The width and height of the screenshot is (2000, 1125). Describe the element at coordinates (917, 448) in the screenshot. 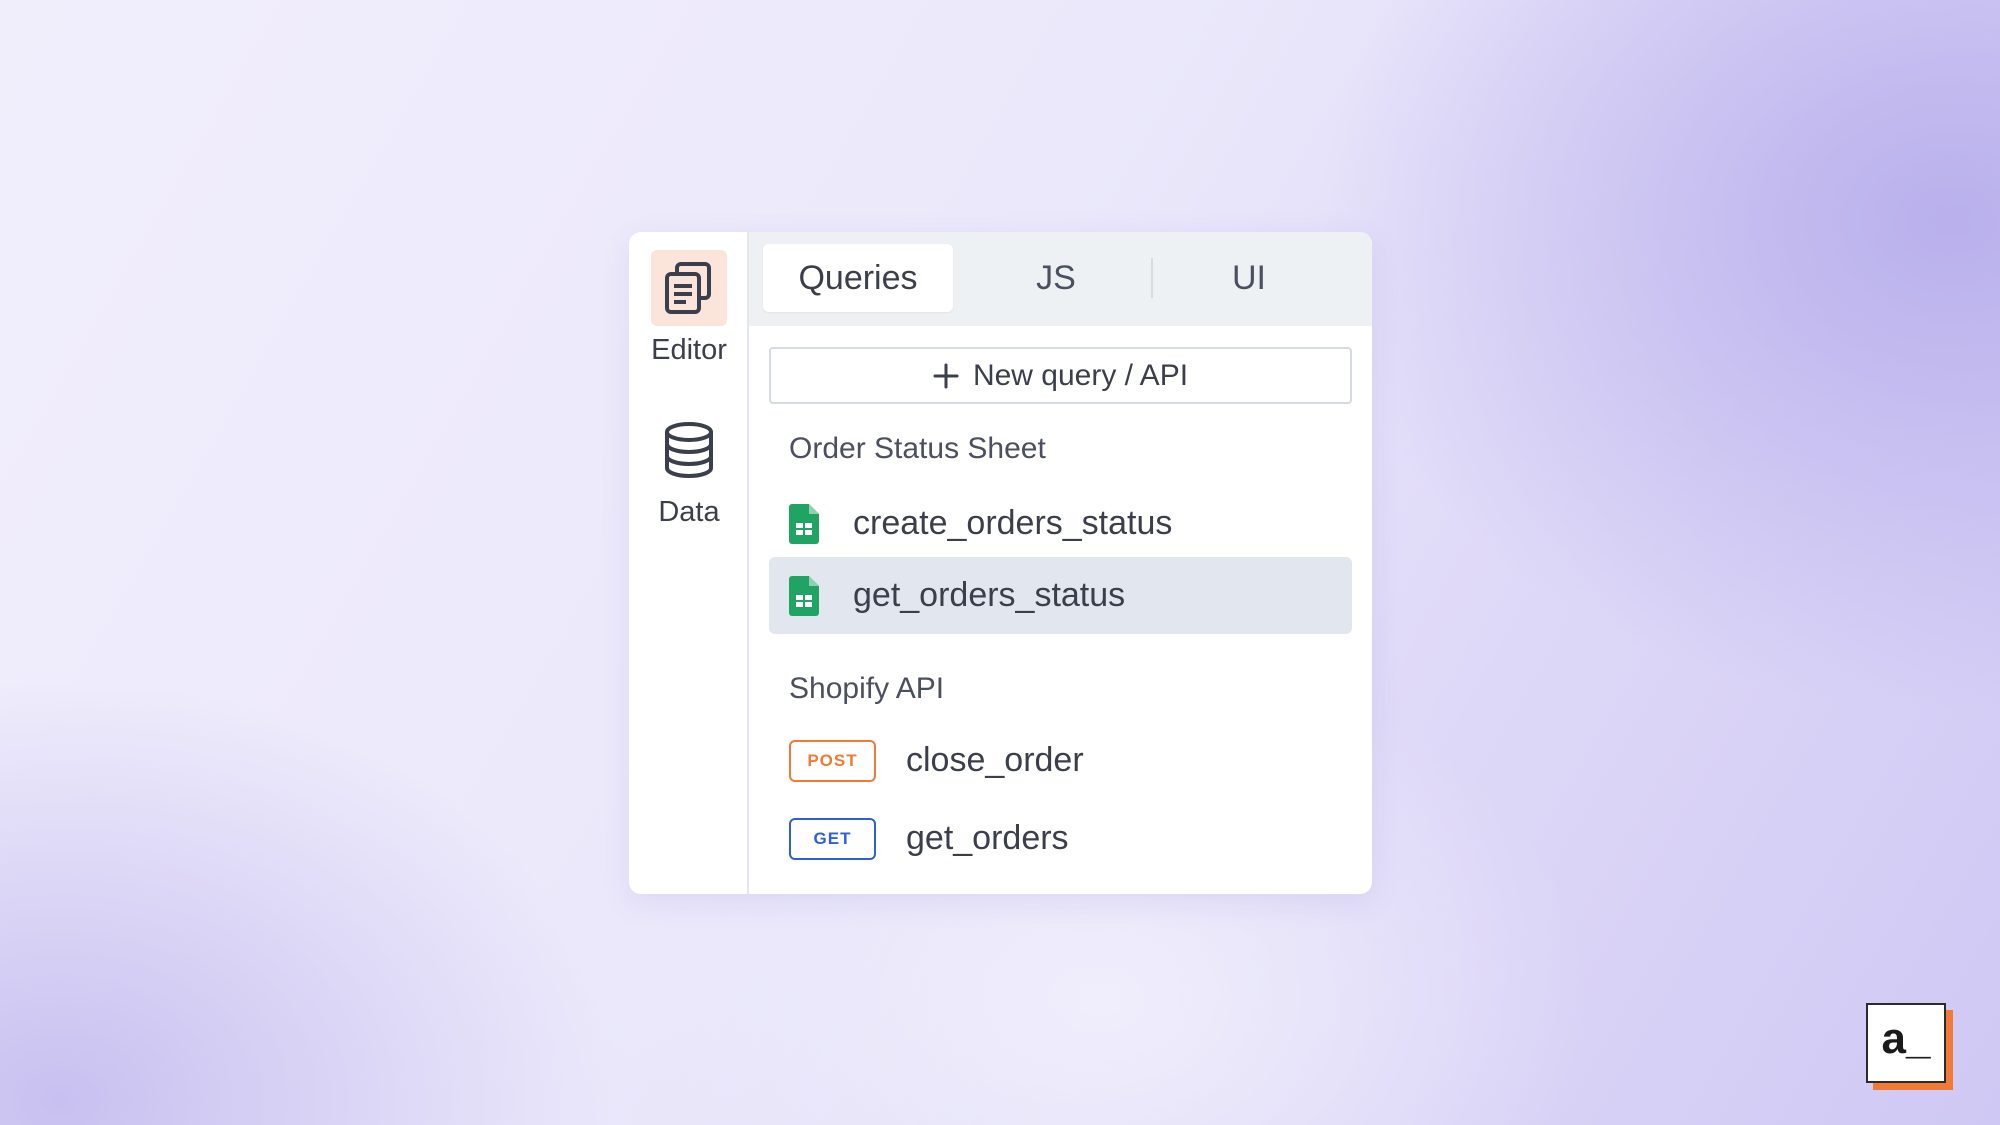

I see `group-title-order-status-sheet: Order Status Sheet` at that location.